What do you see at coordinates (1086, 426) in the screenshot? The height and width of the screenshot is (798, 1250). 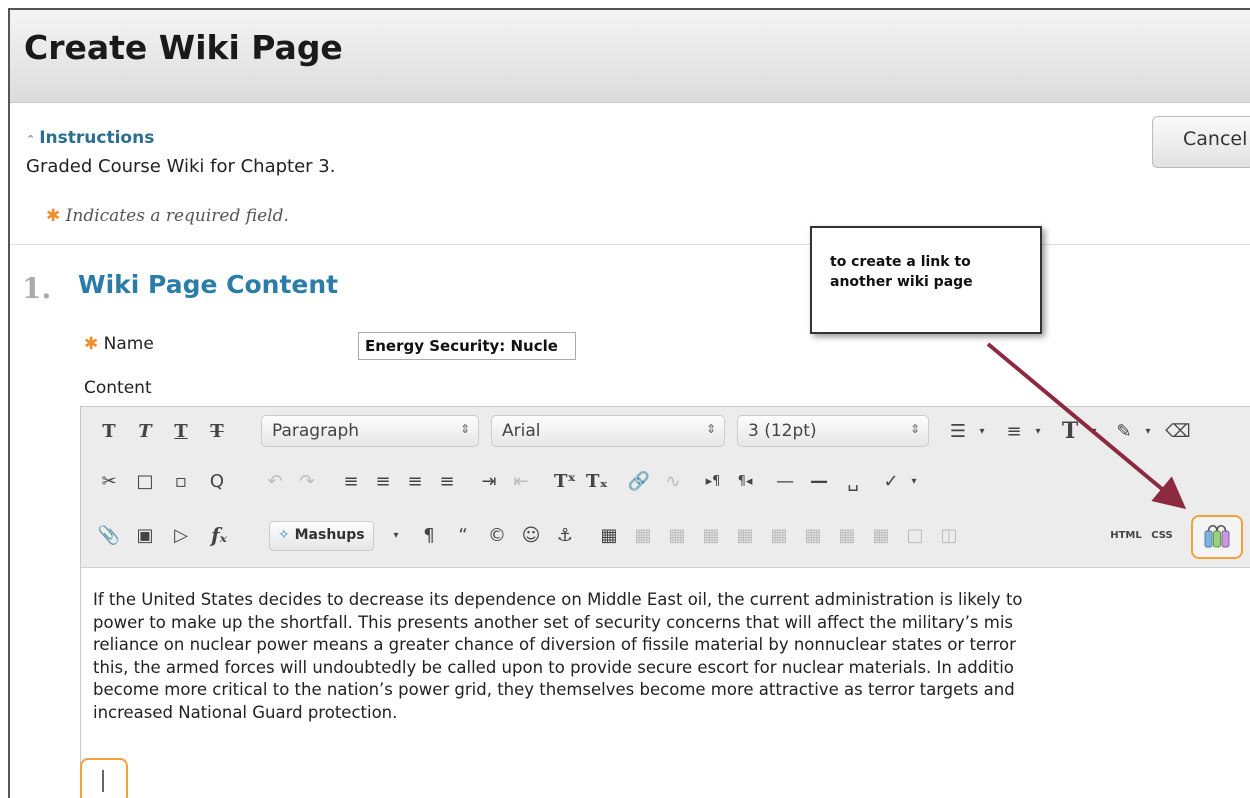 I see `annotation-arrow` at bounding box center [1086, 426].